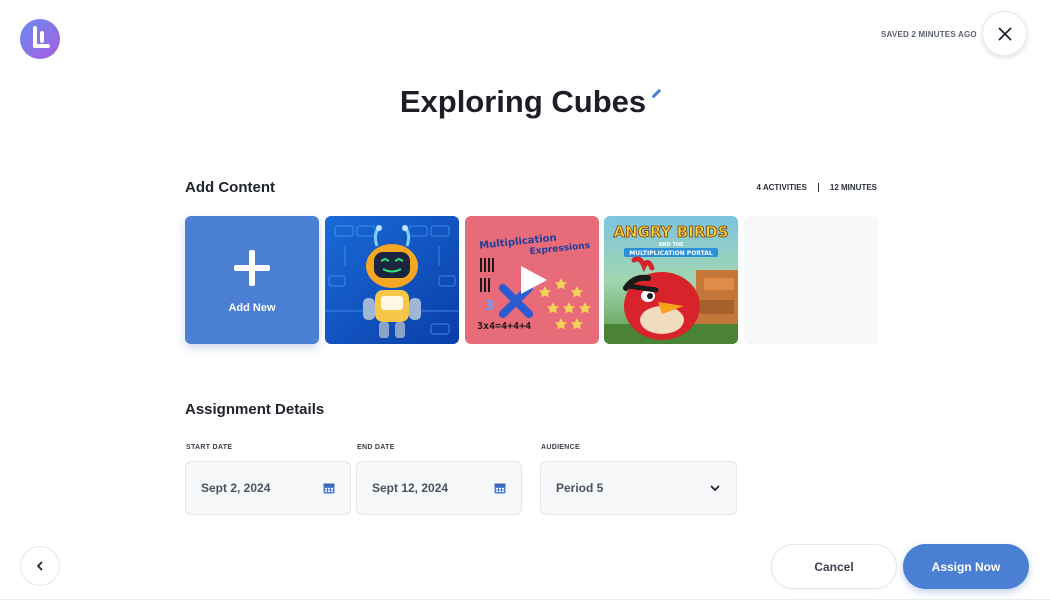  What do you see at coordinates (966, 566) in the screenshot?
I see `assign-now-button: Assign Now` at bounding box center [966, 566].